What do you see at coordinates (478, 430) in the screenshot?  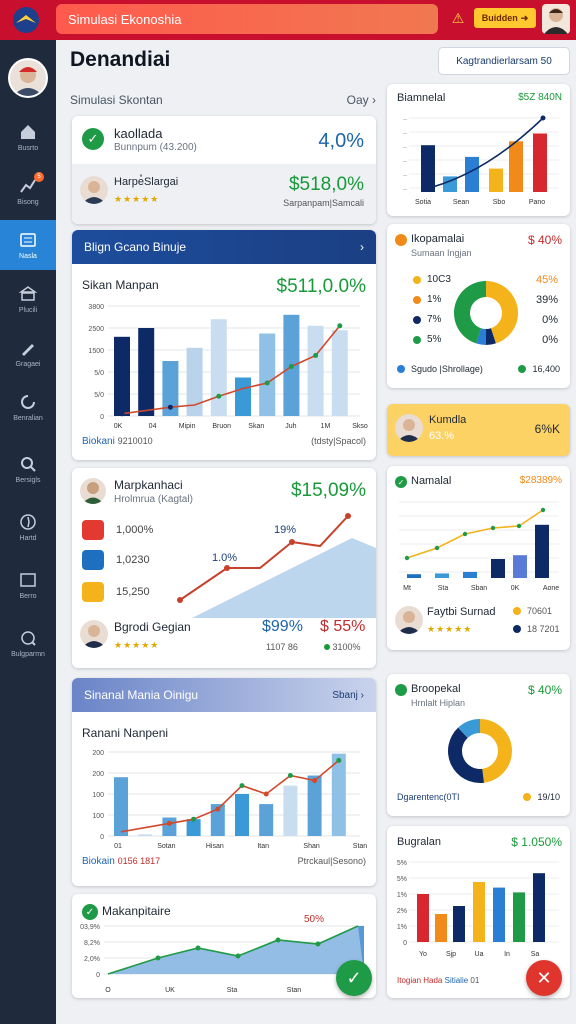 I see `right-highlight-card: Kumdla 63.% 6%K` at bounding box center [478, 430].